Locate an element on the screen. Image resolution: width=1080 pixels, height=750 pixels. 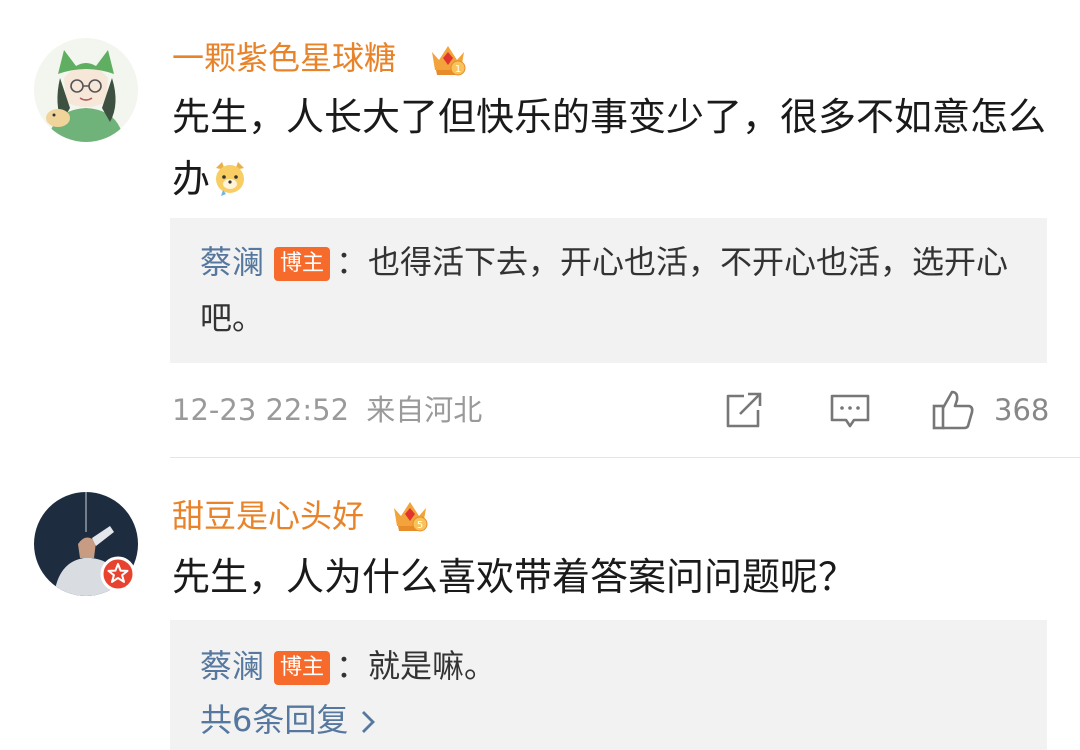
comment-text: 先生，人长大了但快乐的事变少了，很多不如意怎么办 is located at coordinates (609, 148).